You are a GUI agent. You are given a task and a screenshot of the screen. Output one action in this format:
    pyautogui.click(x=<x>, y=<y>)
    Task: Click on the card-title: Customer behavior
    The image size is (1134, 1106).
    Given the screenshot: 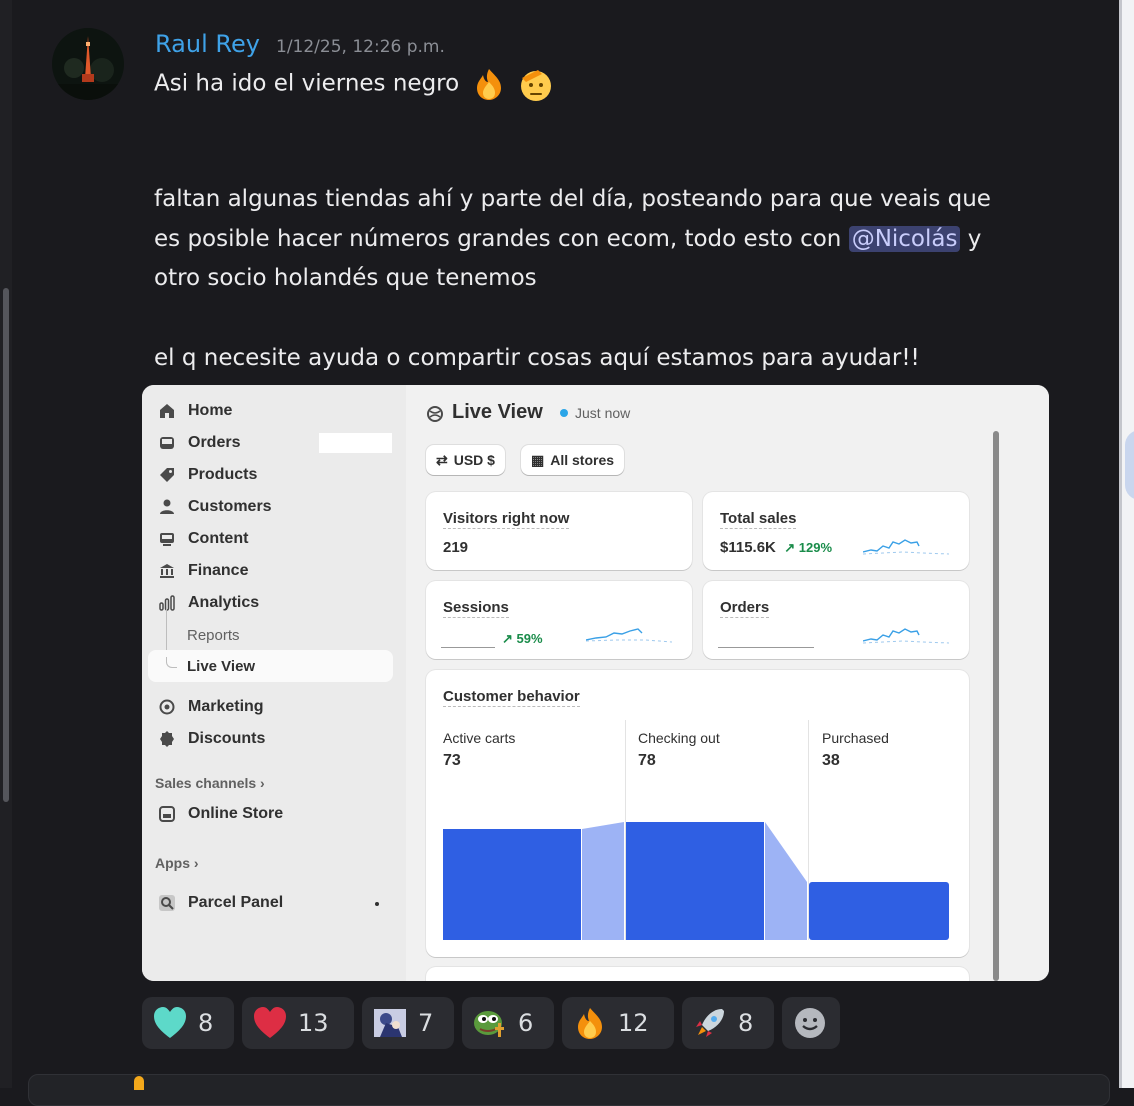 What is the action you would take?
    pyautogui.click(x=511, y=697)
    